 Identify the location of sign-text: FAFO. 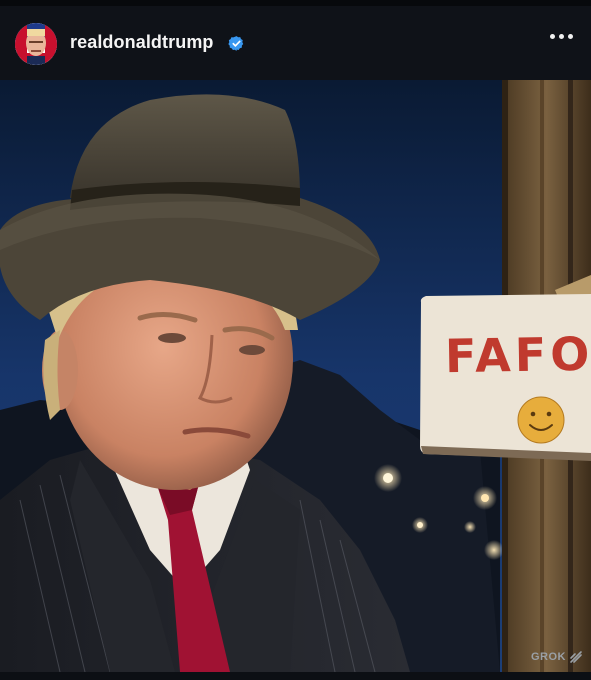
(517, 355).